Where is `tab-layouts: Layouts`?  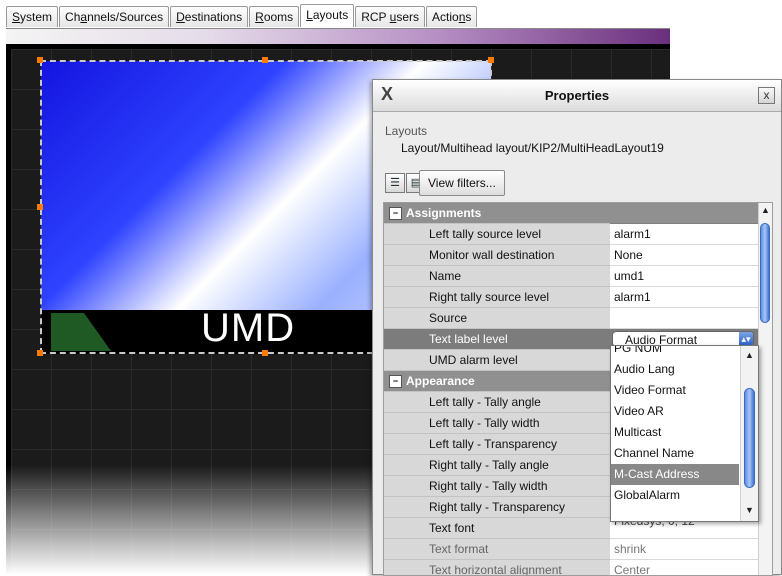
tab-layouts: Layouts is located at coordinates (327, 15).